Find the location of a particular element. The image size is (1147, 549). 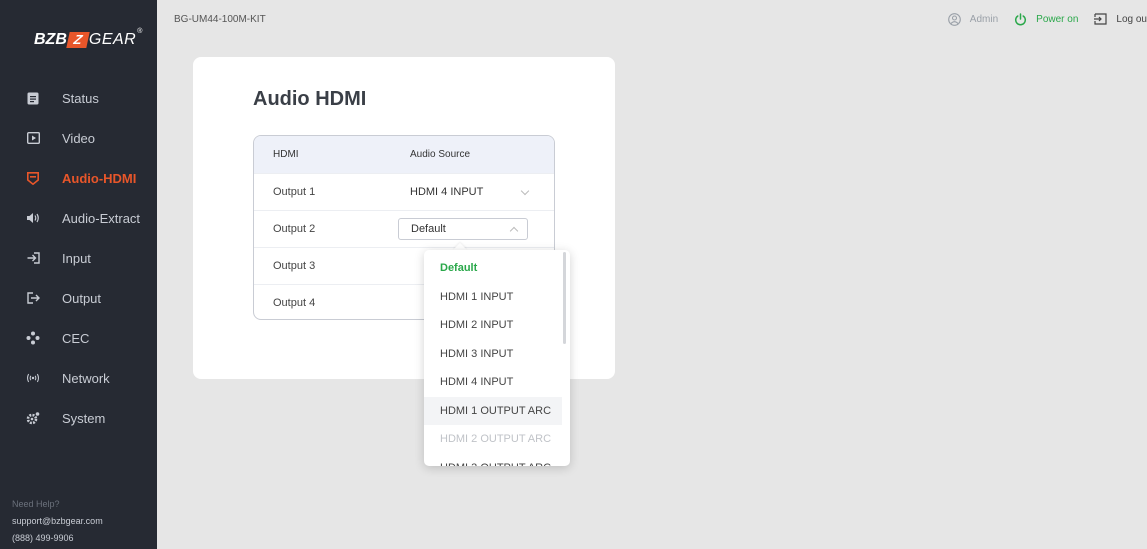

cec-icon is located at coordinates (33, 338).